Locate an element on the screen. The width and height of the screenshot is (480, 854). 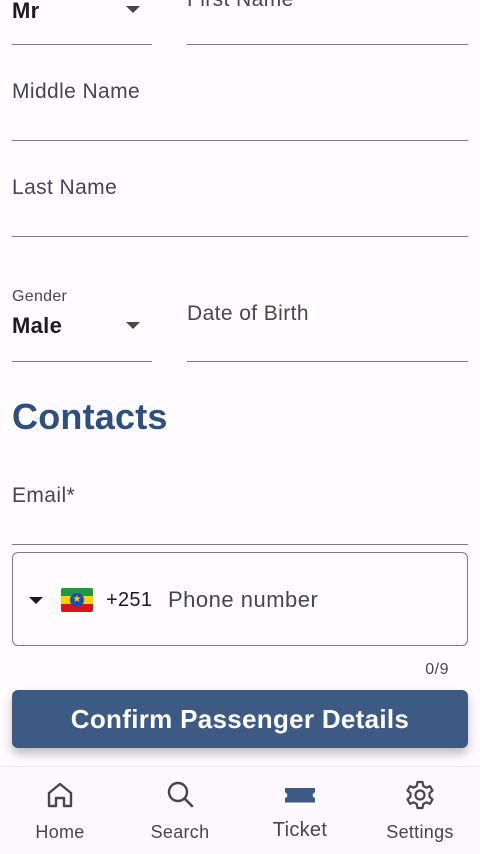
nav-label-settings: Settings is located at coordinates (420, 832).